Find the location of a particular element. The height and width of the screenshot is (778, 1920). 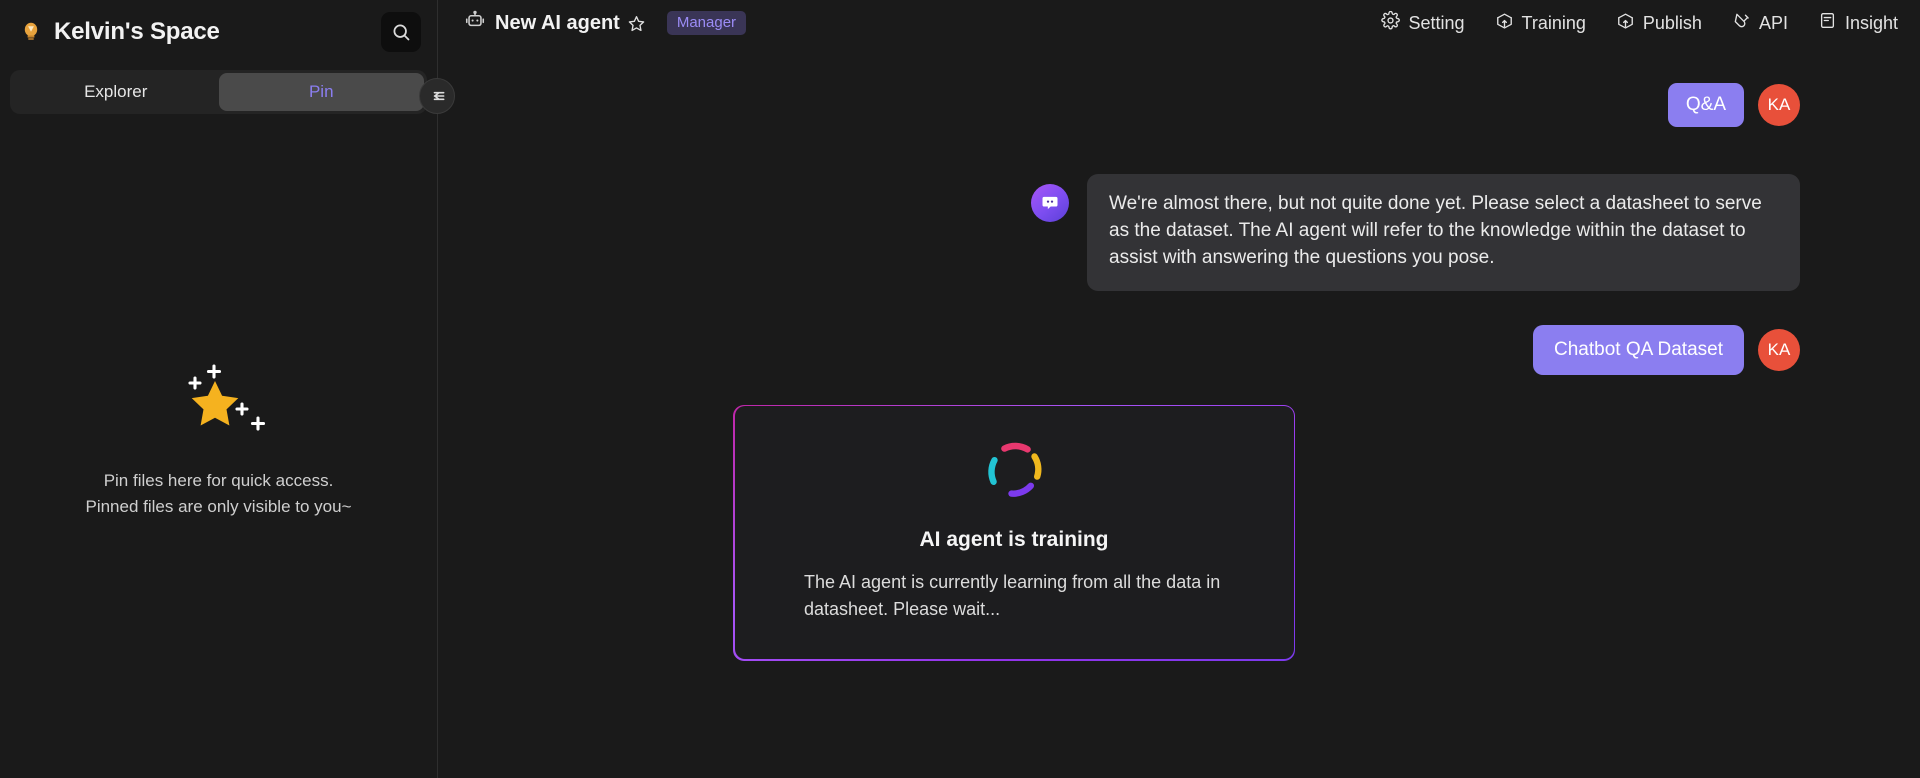

qa-header-row: Q&A KA is located at coordinates (1179, 86).